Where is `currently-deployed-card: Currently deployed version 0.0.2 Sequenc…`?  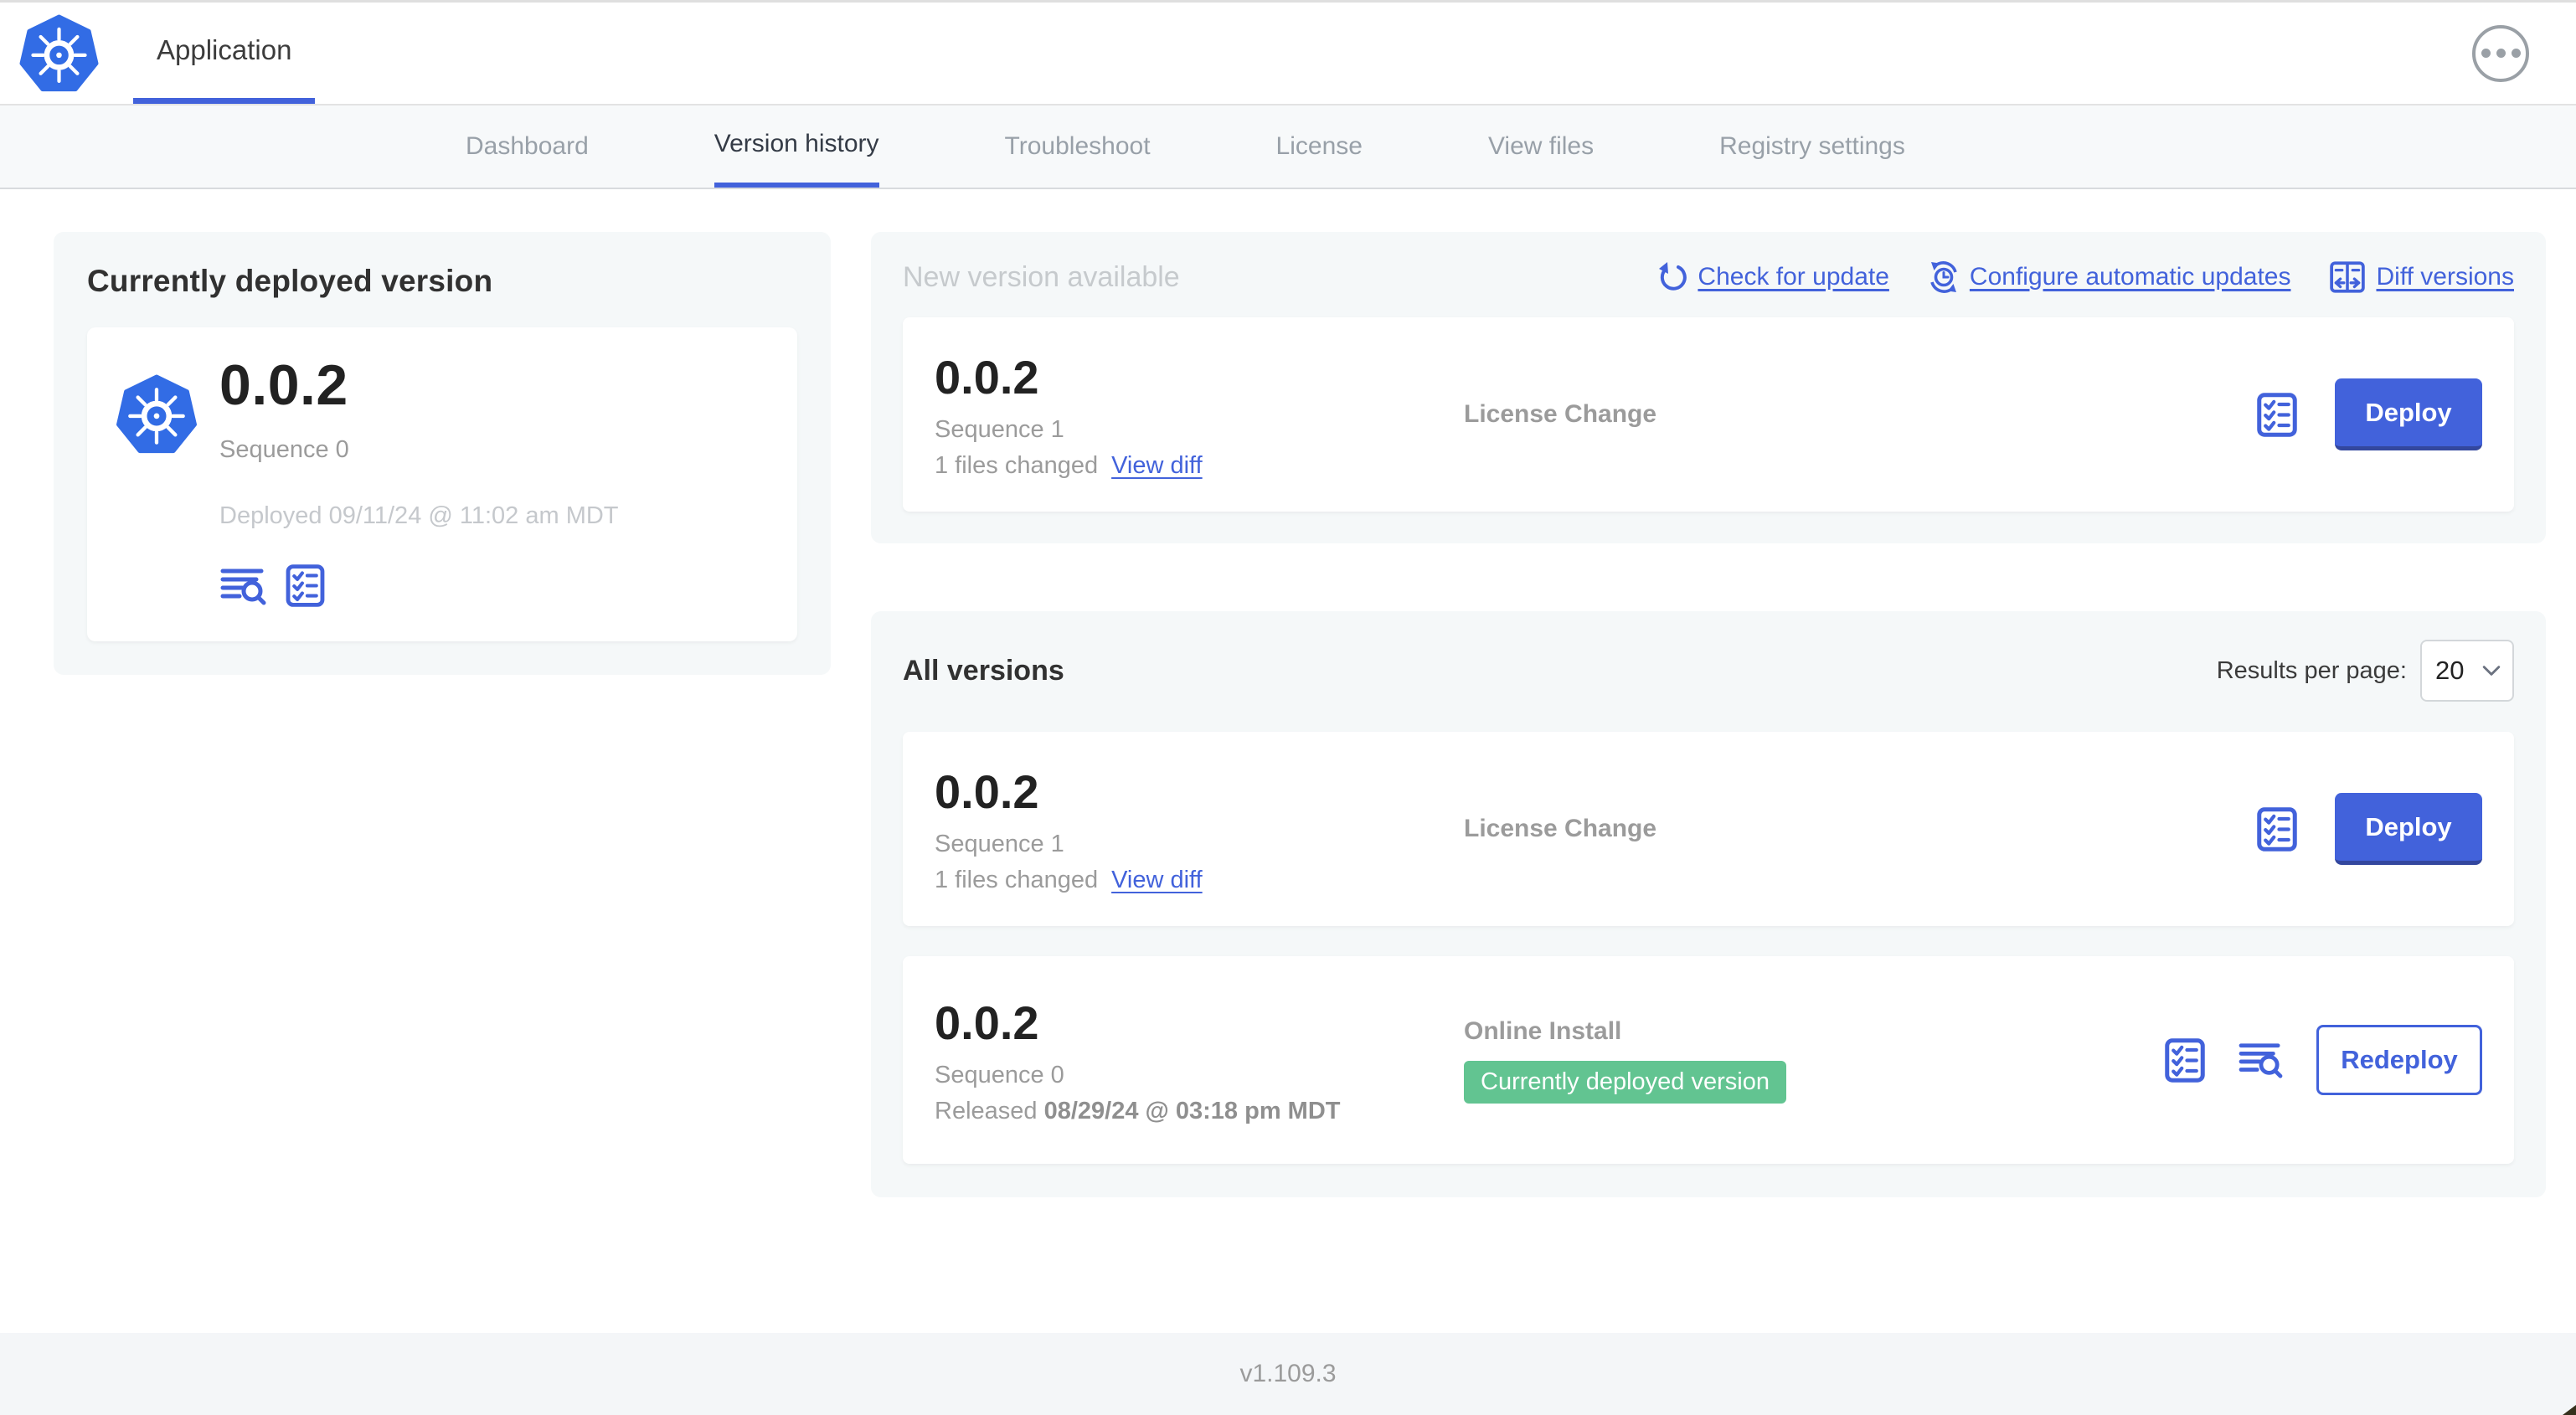
currently-deployed-card: Currently deployed version 0.0.2 Sequenc… is located at coordinates (442, 453).